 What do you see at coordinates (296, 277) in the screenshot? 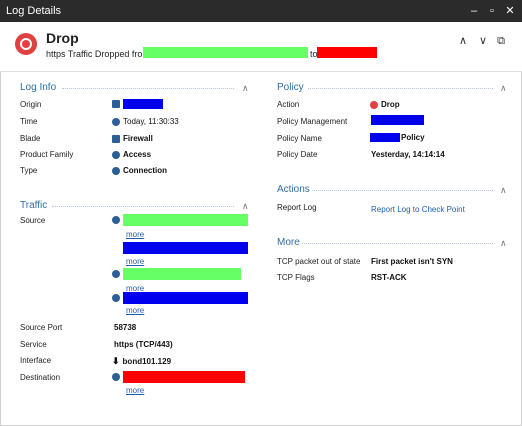
I see `tcp-flags-label: TCP Flags` at bounding box center [296, 277].